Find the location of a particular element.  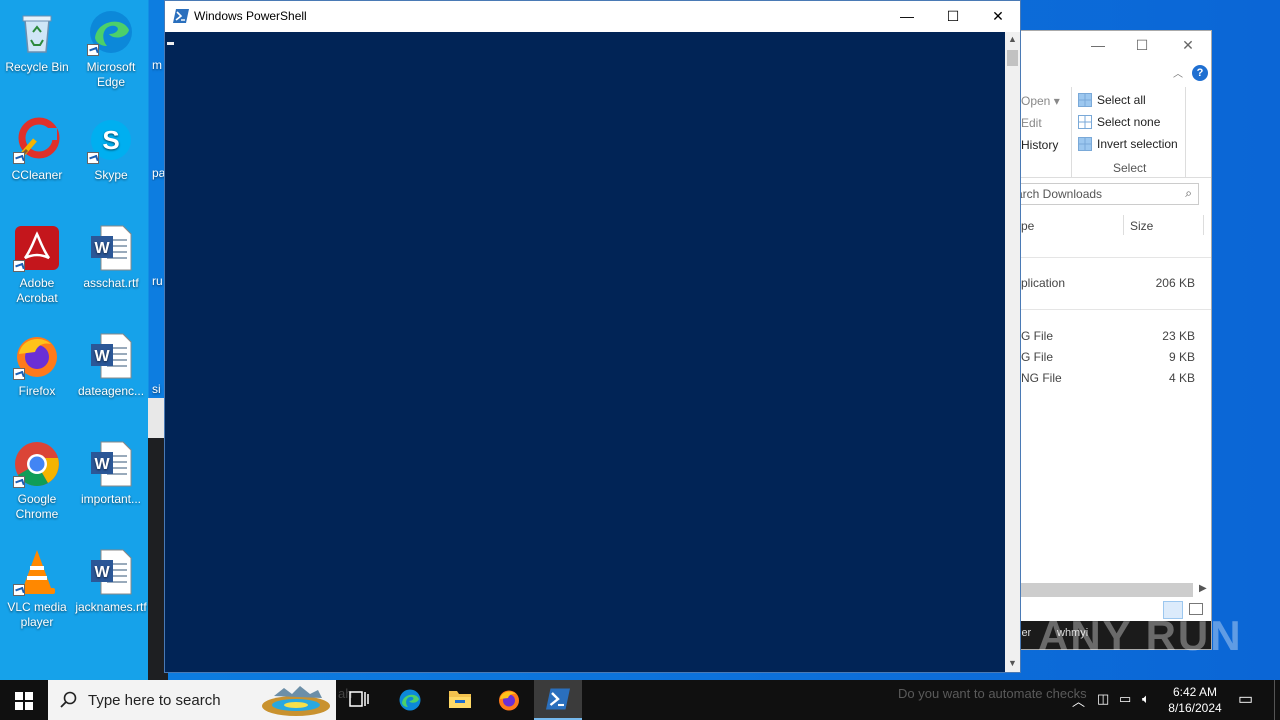

start-button is located at coordinates (24, 700).